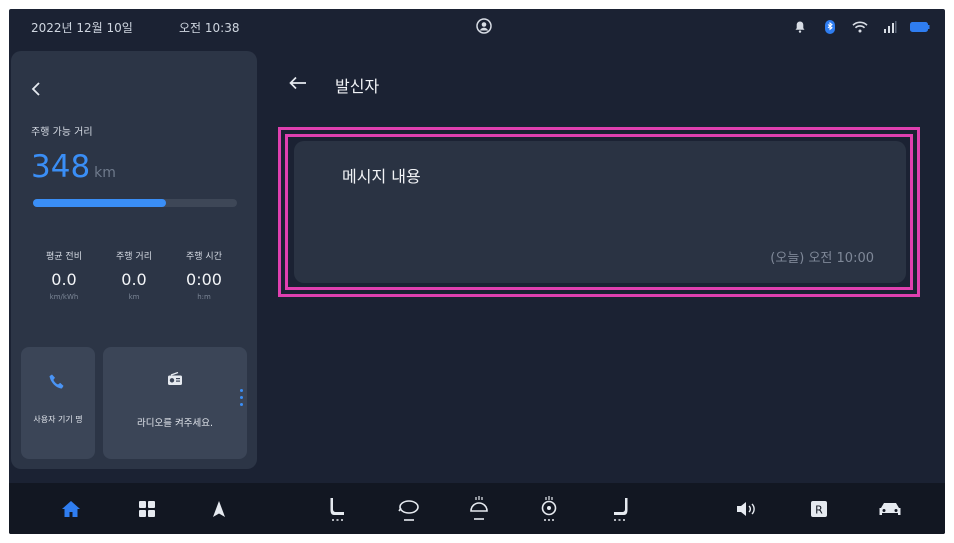 The height and width of the screenshot is (543, 954). What do you see at coordinates (82, 28) in the screenshot?
I see `status-date: 2022년 12월 10일` at bounding box center [82, 28].